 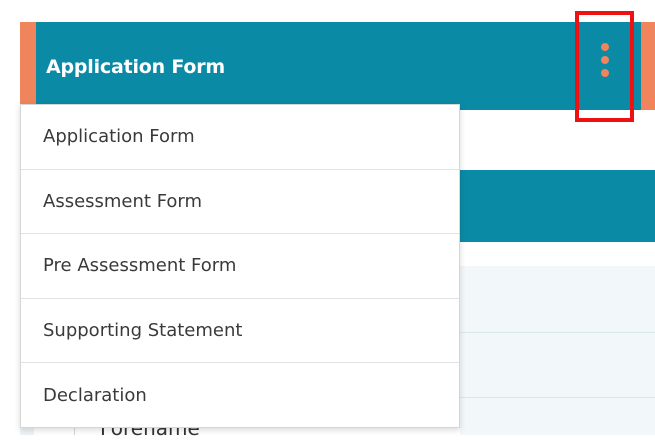 I want to click on menu-item-supporting-statement: Supporting Statement, so click(x=240, y=331).